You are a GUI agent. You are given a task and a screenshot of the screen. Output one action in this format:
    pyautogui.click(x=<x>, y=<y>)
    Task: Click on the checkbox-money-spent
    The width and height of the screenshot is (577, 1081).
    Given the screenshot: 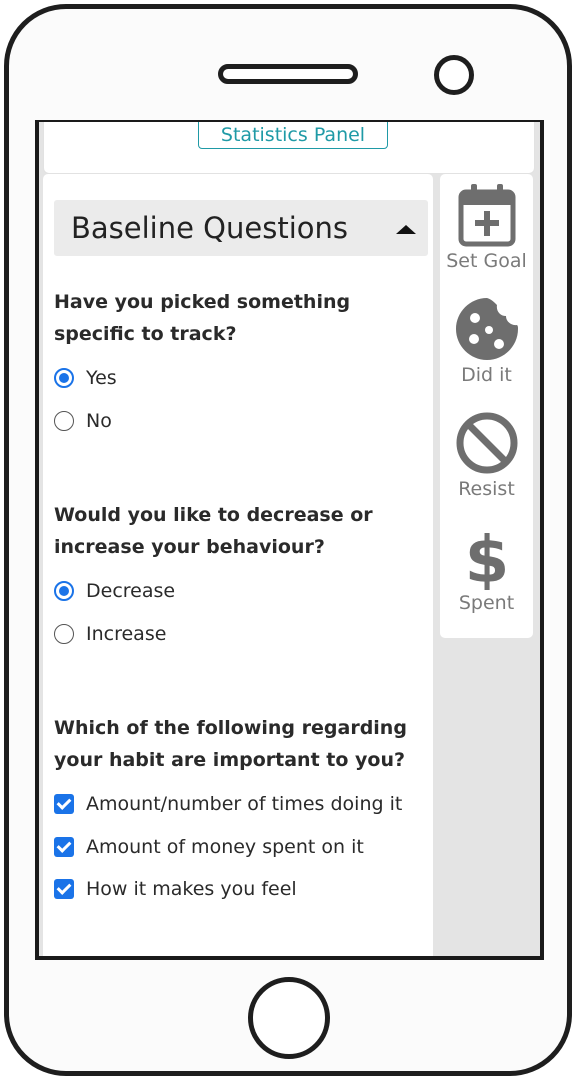 What is the action you would take?
    pyautogui.click(x=64, y=847)
    